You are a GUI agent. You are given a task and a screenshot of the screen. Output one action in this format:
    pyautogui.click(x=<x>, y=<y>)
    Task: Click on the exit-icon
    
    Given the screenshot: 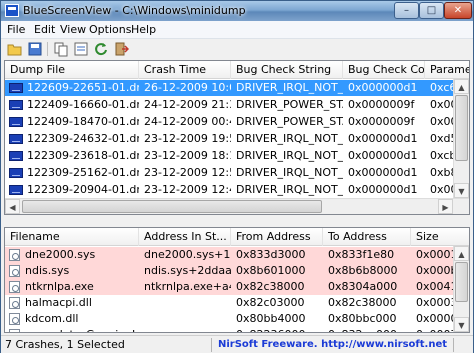 What is the action you would take?
    pyautogui.click(x=121, y=49)
    